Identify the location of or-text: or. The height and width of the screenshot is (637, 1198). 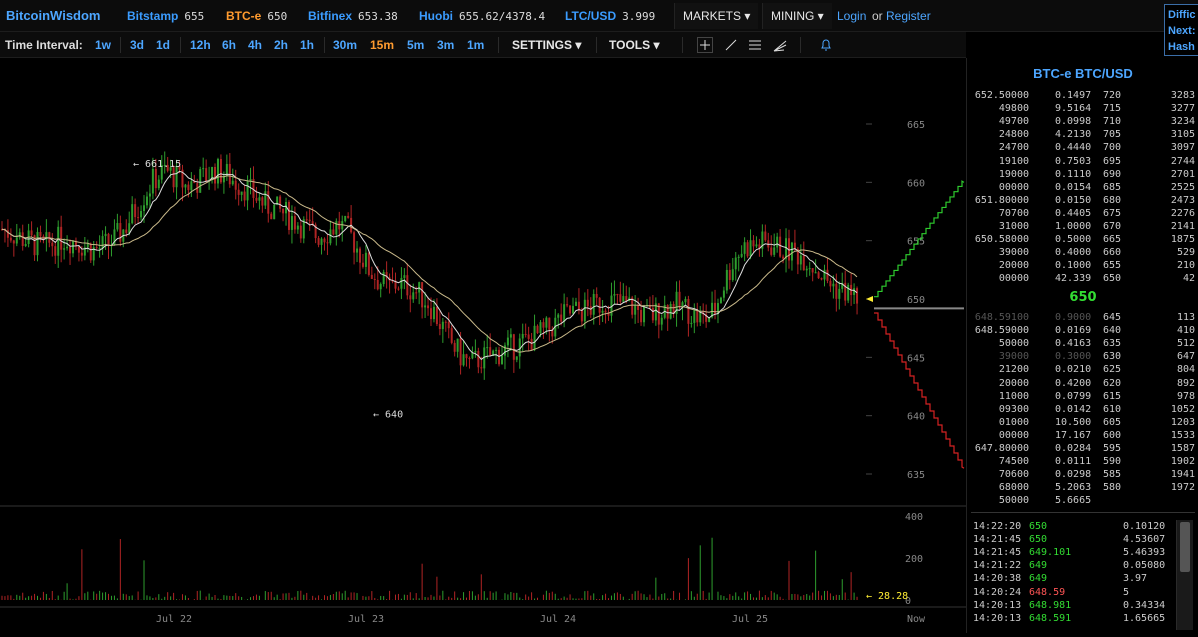
(877, 16).